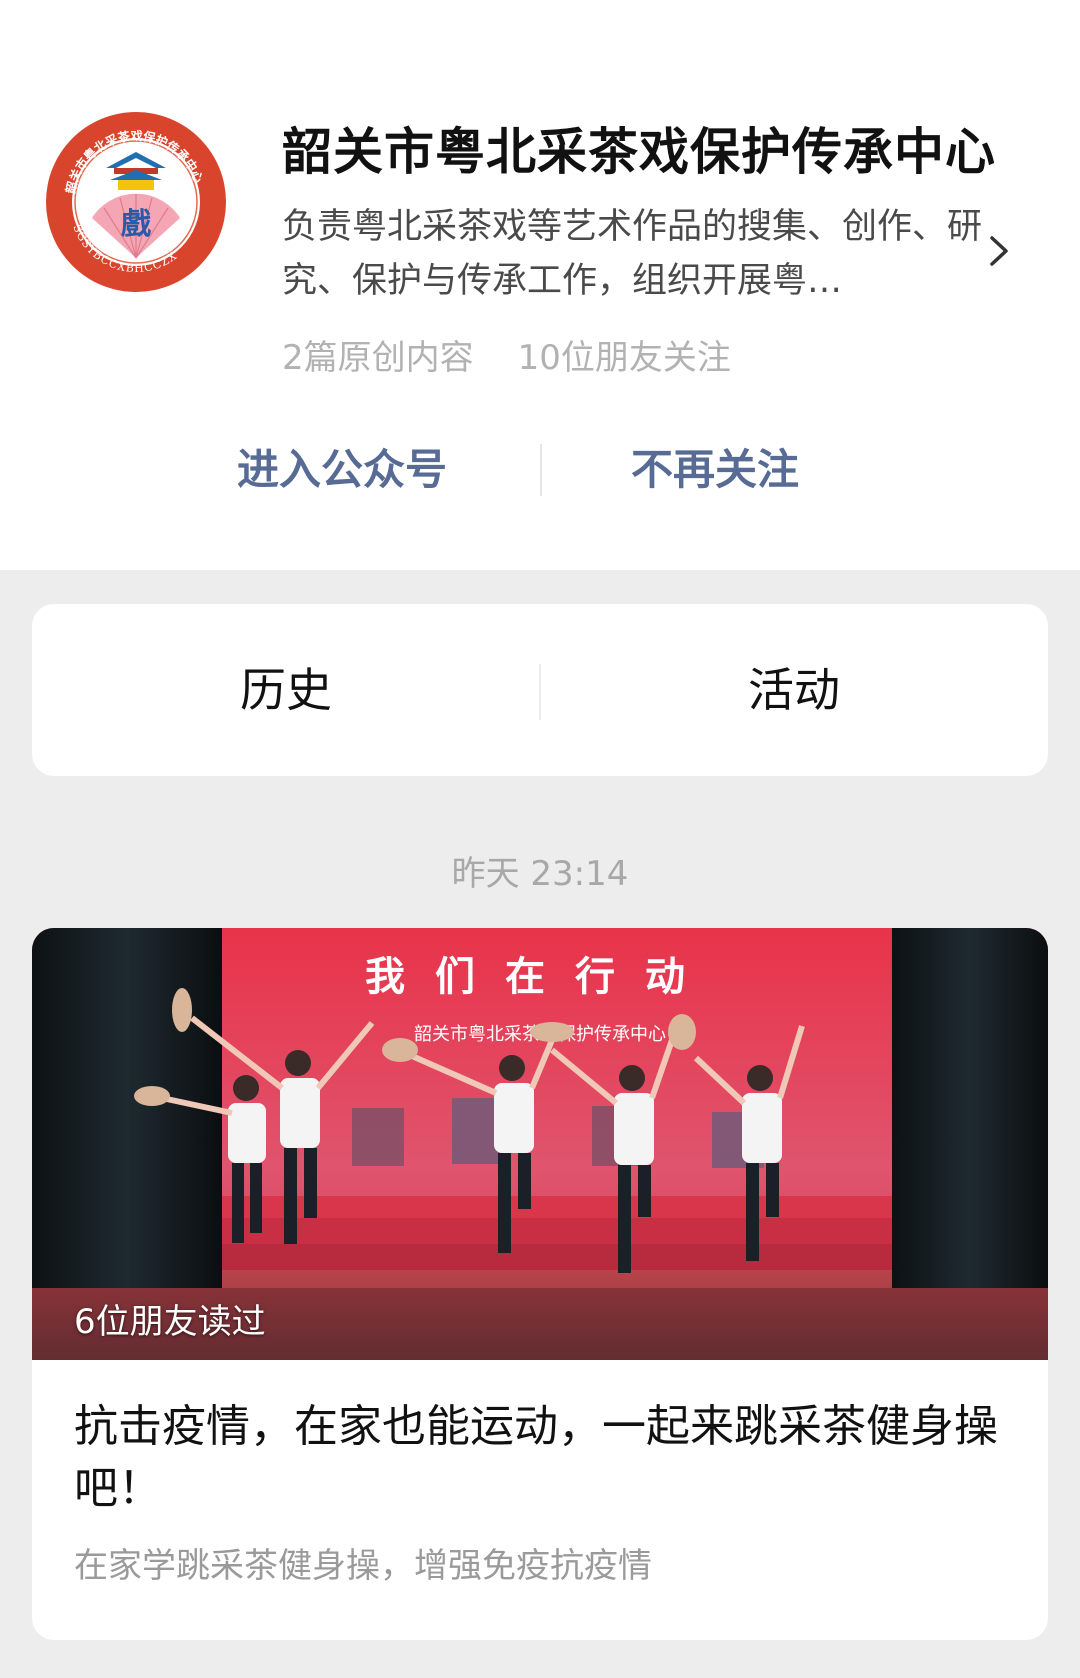 The image size is (1080, 1678). I want to click on friends-following-count: 10位朋友关注, so click(624, 358).